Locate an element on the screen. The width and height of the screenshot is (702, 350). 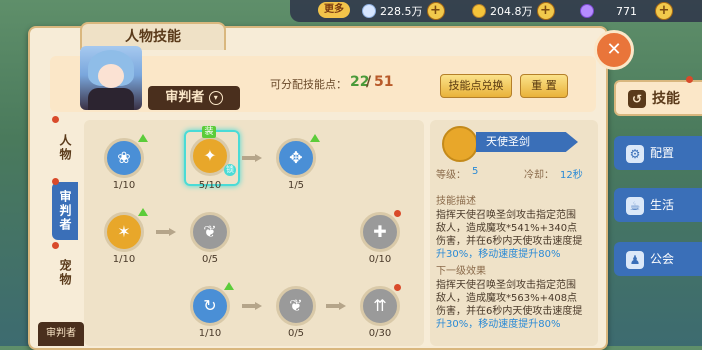
cooldown-label: 冷却： is located at coordinates (539, 175).